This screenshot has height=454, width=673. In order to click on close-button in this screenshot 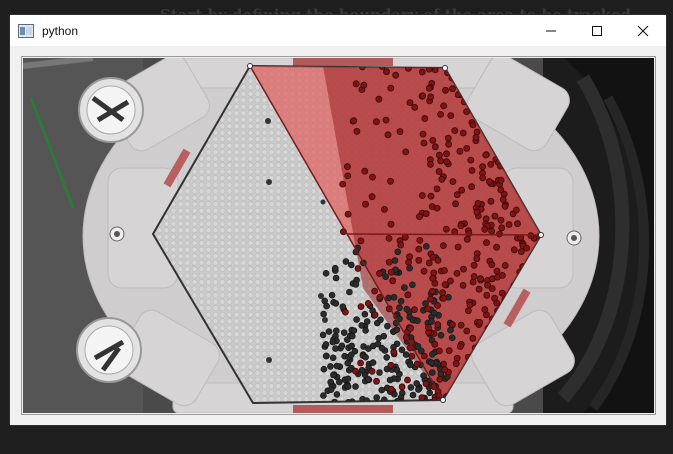, I will do `click(643, 30)`.